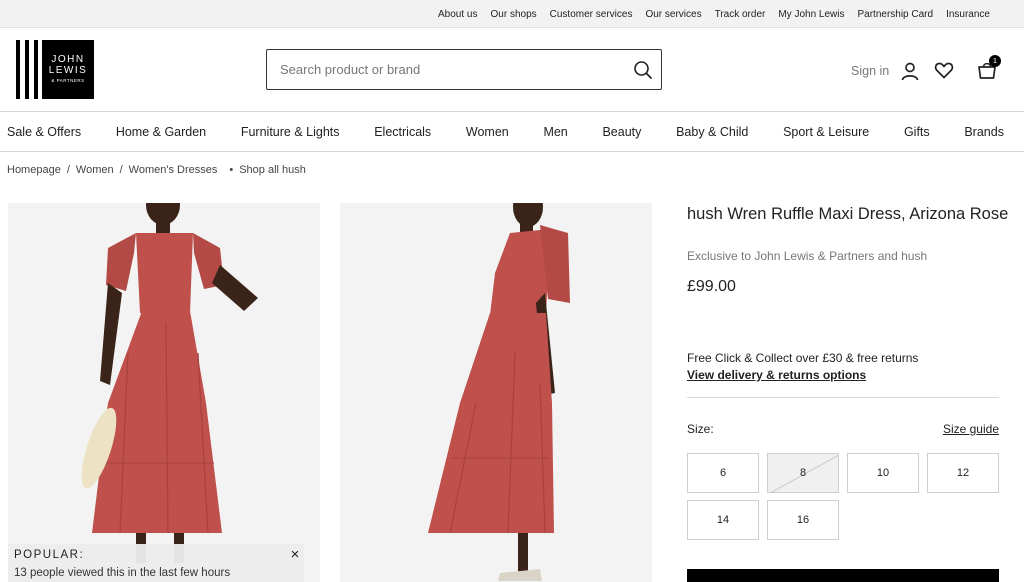  Describe the element at coordinates (487, 132) in the screenshot. I see `nav-item-women: Women` at that location.